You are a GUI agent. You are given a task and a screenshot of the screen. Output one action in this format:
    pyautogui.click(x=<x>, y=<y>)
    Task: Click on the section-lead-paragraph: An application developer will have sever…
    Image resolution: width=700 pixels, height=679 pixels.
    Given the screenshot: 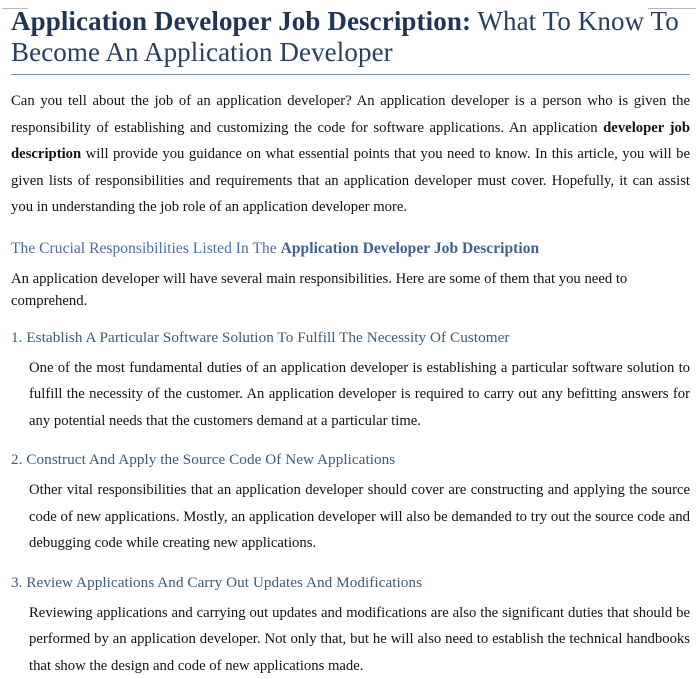 What is the action you would take?
    pyautogui.click(x=350, y=290)
    